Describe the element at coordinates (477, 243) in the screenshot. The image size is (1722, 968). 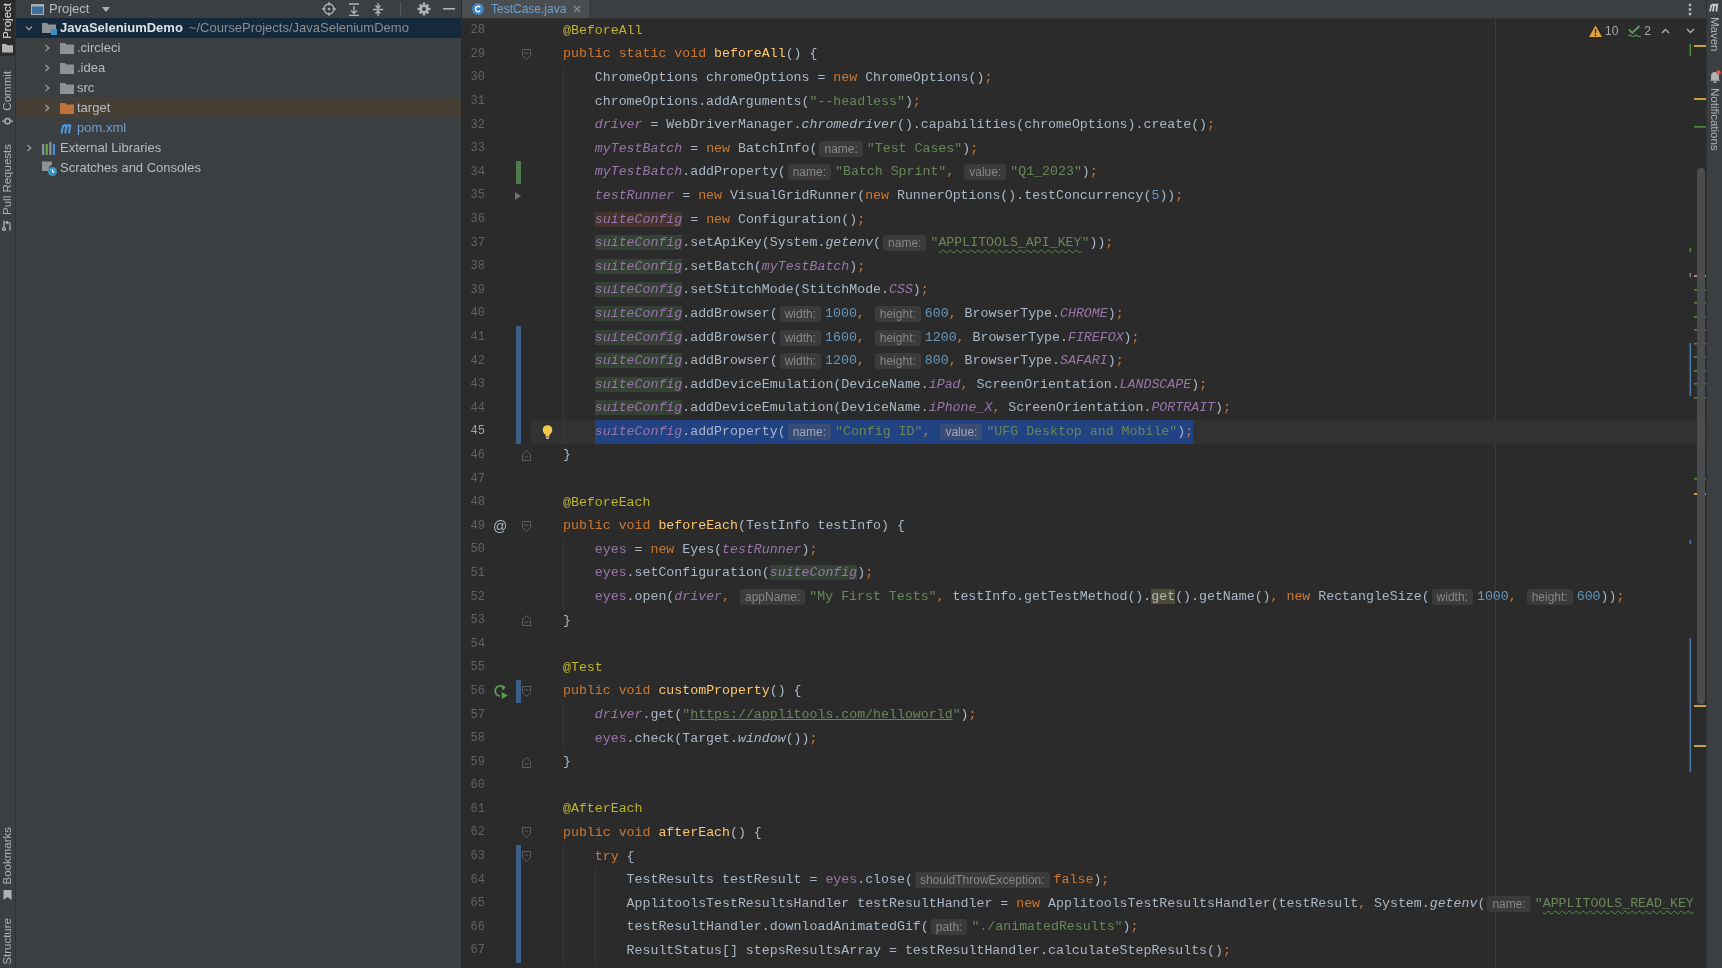
I see `line-number: 37` at that location.